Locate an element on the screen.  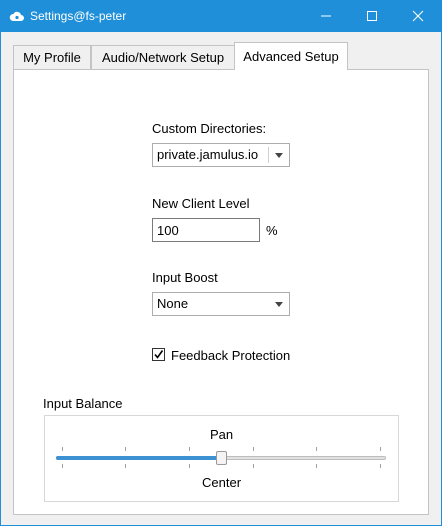
tab-my-profile: My Profile is located at coordinates (52, 57).